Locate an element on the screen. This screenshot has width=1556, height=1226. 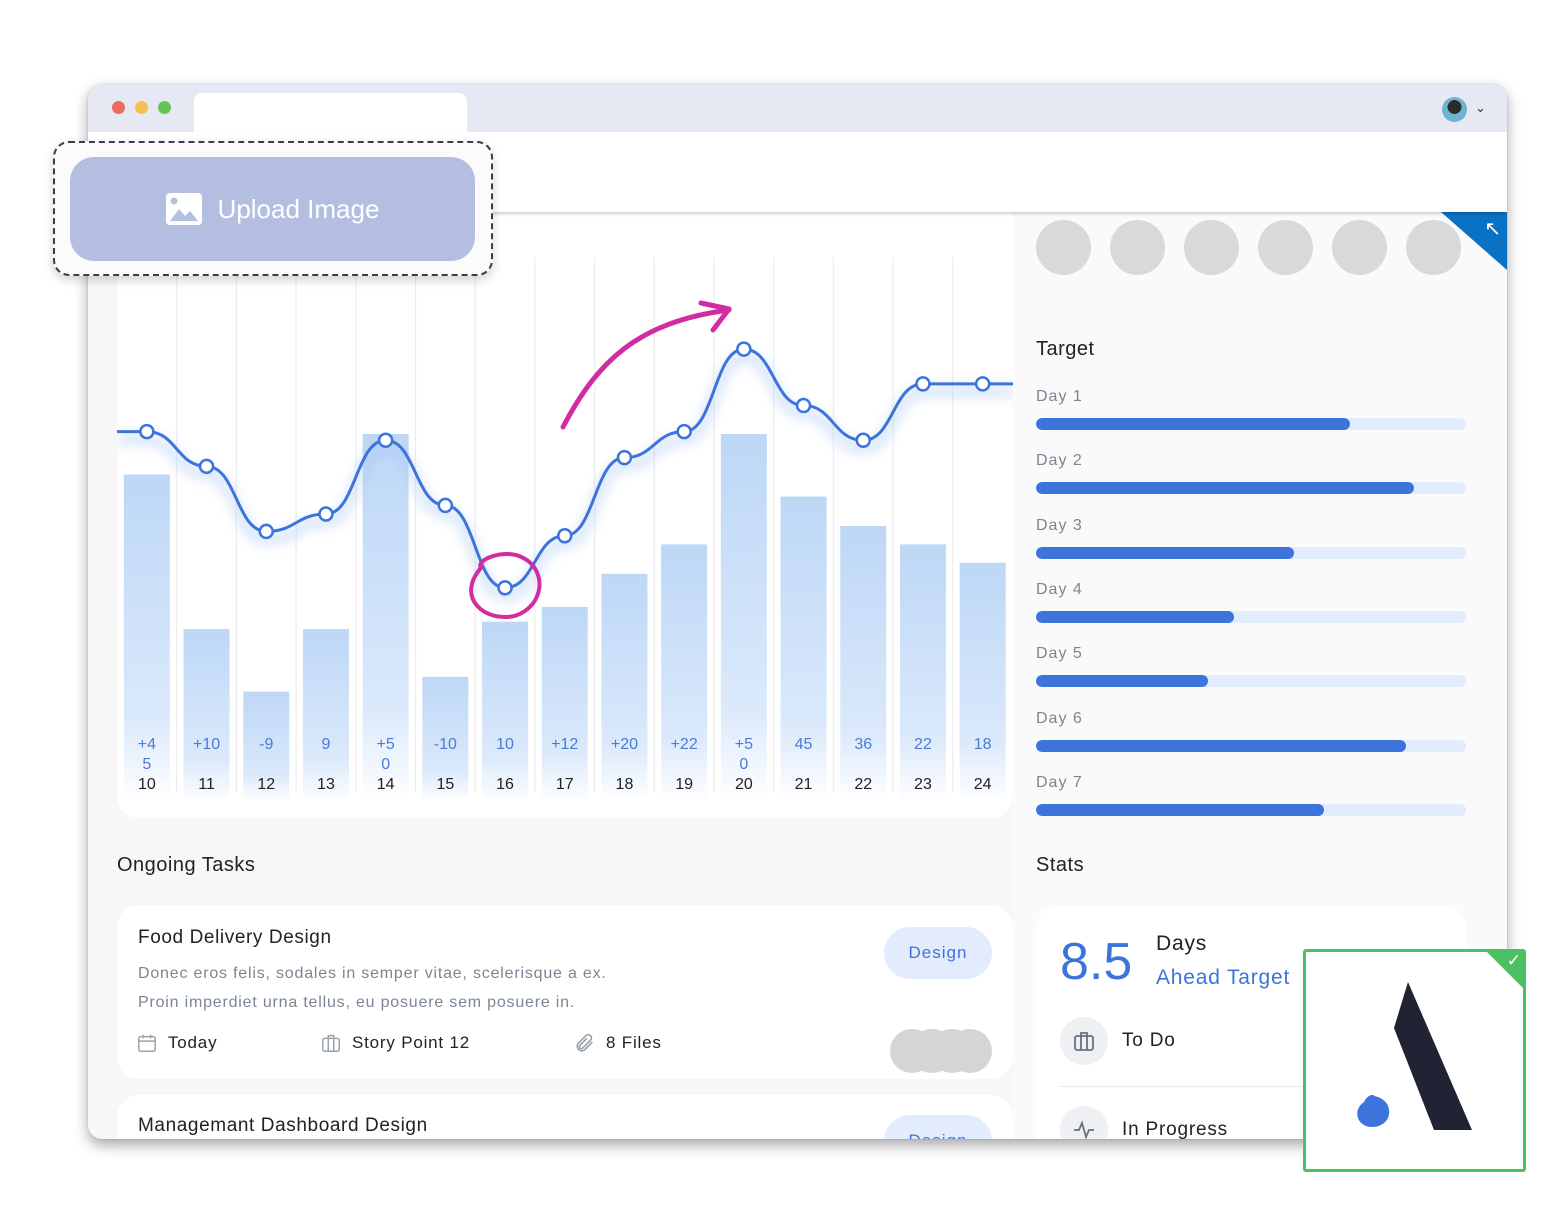
ongoing-tasks-title: Ongoing Tasks is located at coordinates (186, 865).